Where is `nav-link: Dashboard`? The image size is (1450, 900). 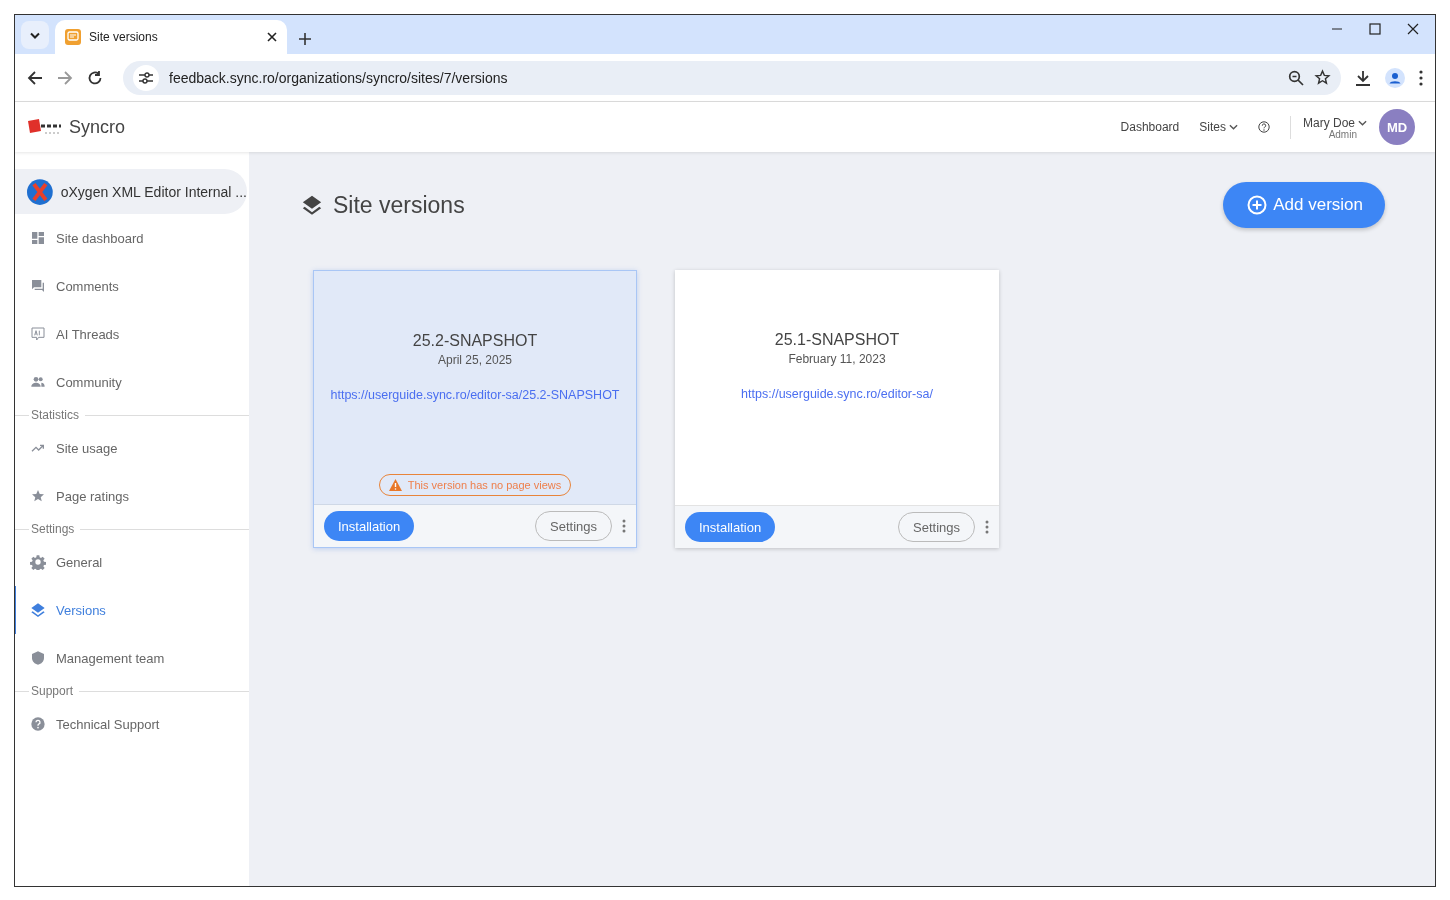
nav-link: Dashboard is located at coordinates (1150, 127).